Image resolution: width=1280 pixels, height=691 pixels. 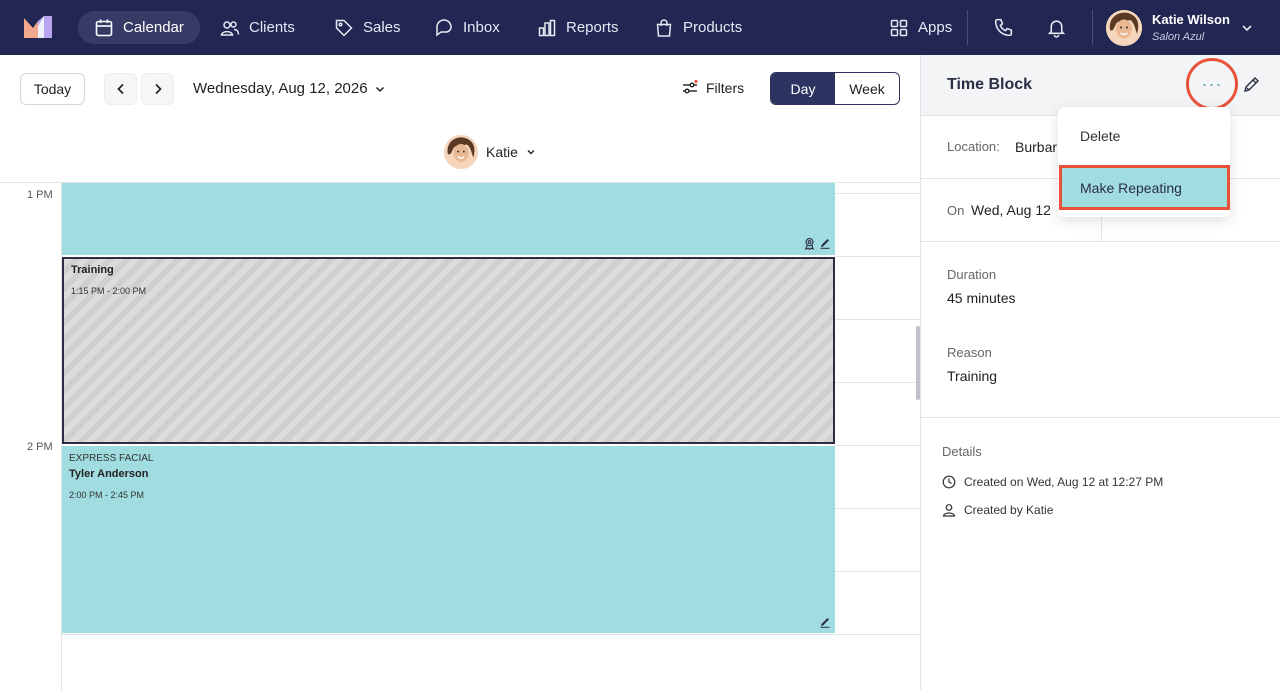 I want to click on next-day-button, so click(x=157, y=89).